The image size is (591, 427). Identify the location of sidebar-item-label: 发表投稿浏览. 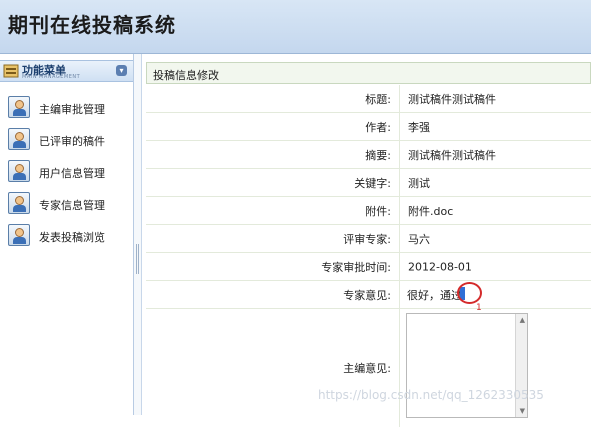
(72, 237).